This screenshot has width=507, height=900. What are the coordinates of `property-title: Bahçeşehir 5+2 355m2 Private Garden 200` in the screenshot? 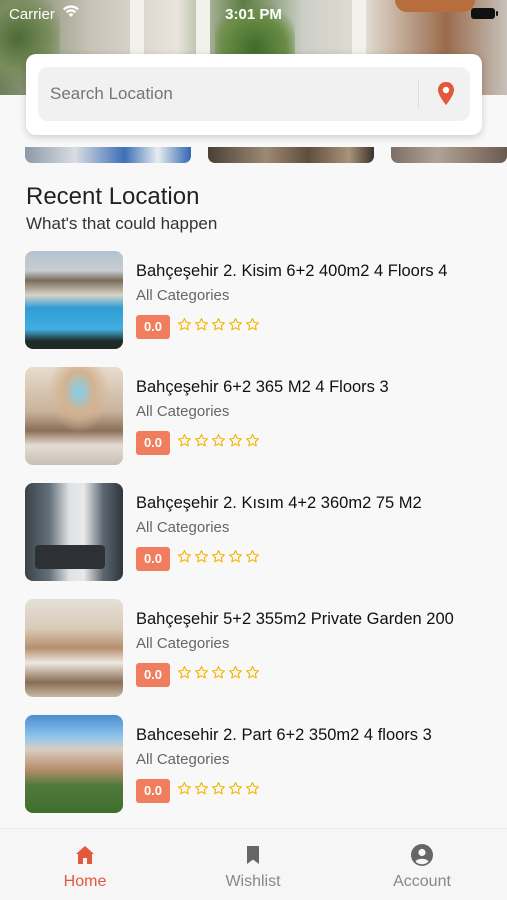 It's located at (295, 619).